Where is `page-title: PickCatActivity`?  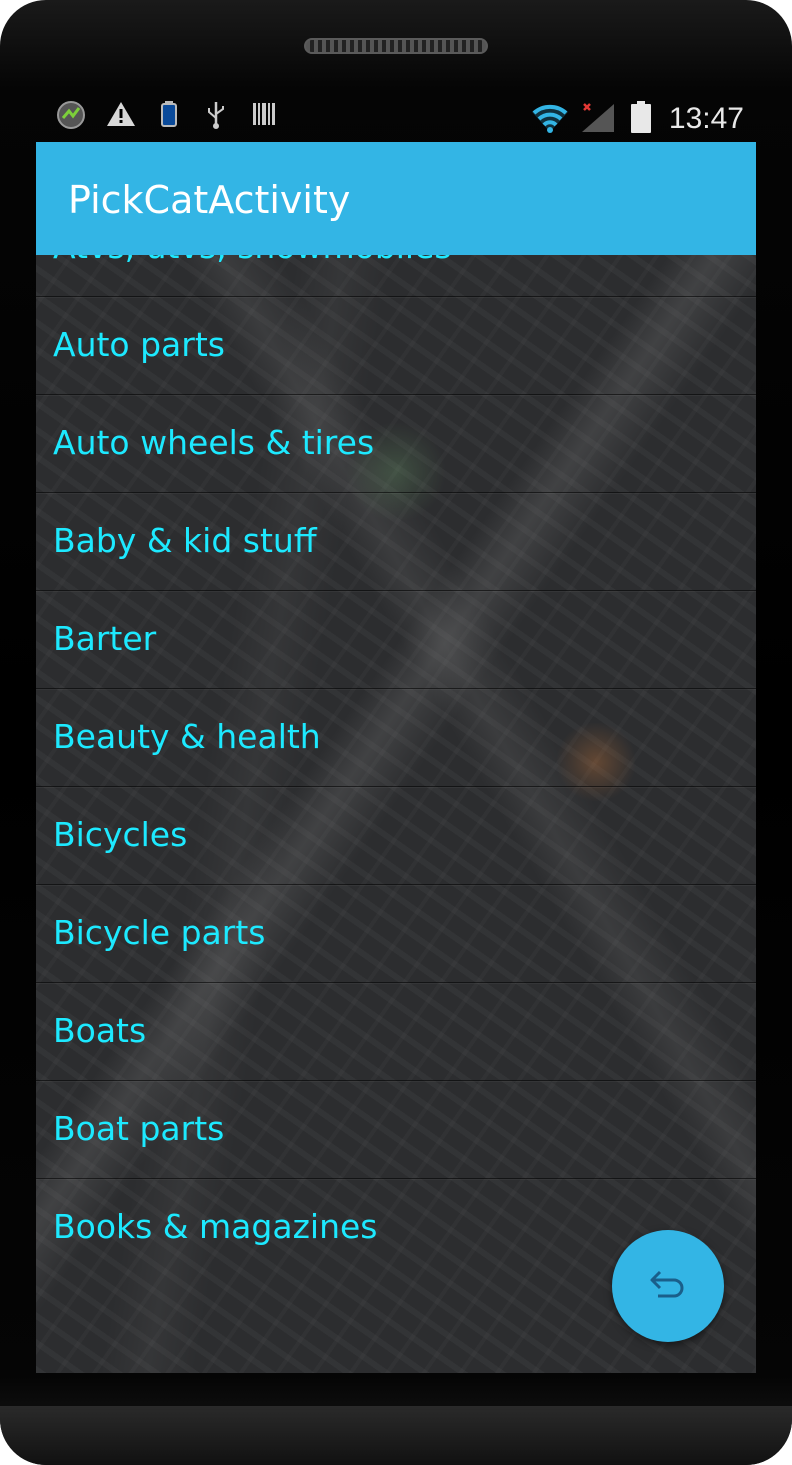
page-title: PickCatActivity is located at coordinates (209, 200).